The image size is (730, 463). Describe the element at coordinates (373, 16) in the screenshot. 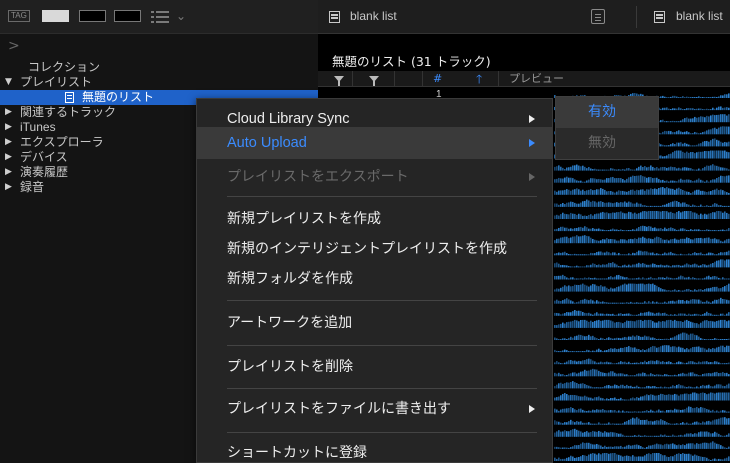

I see `tab-blank-list: blank list` at that location.